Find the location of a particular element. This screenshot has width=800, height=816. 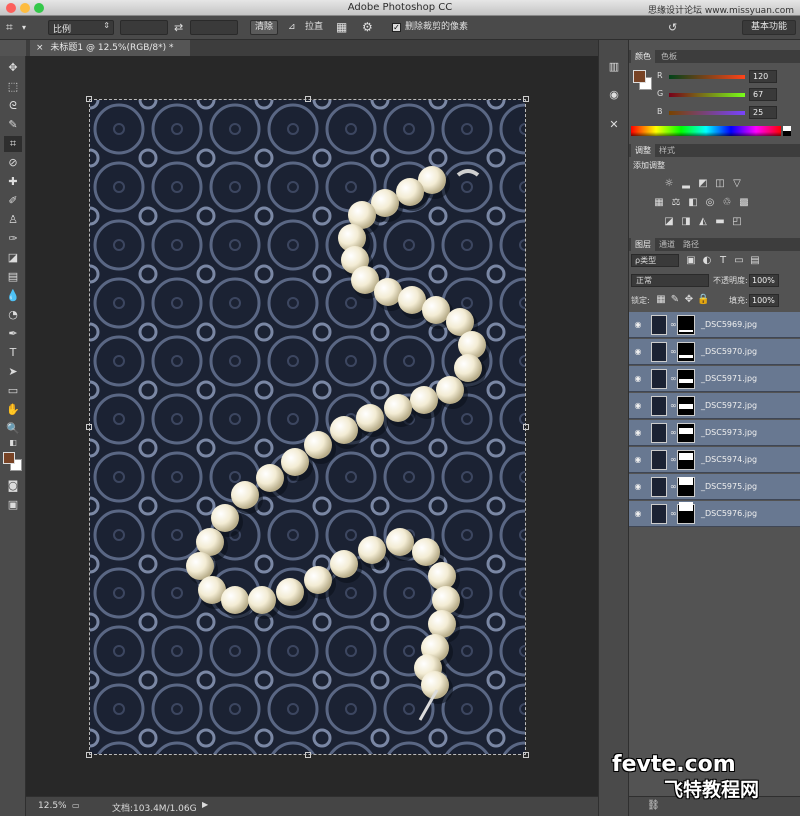

ratio-select: 比例 ⇕ is located at coordinates (81, 27).